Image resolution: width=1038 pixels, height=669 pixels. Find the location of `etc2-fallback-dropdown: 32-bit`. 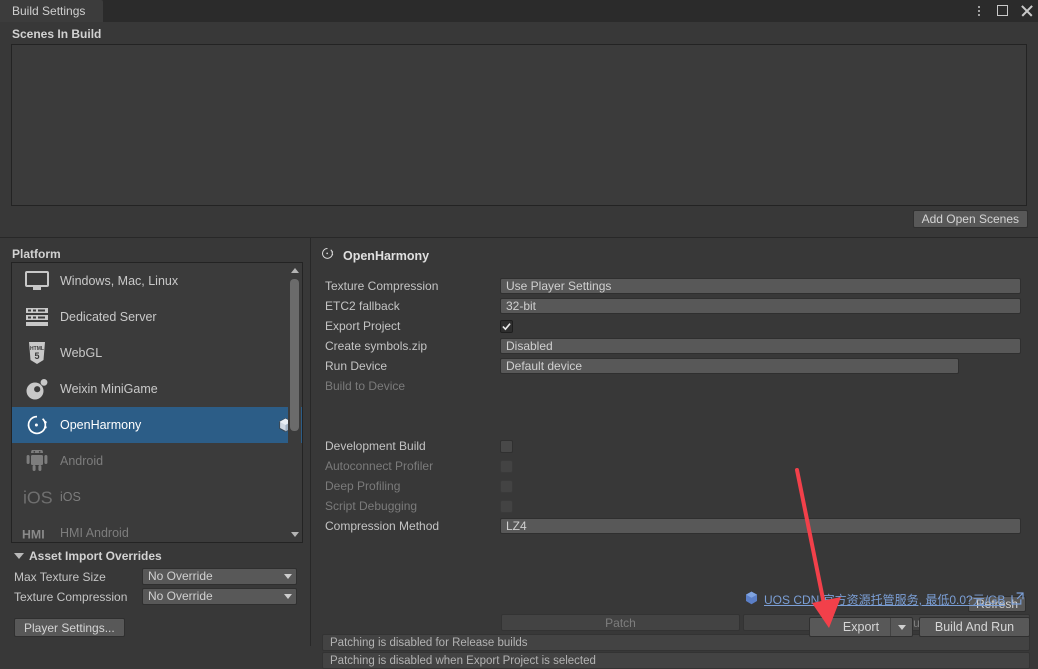

etc2-fallback-dropdown: 32-bit is located at coordinates (760, 306).